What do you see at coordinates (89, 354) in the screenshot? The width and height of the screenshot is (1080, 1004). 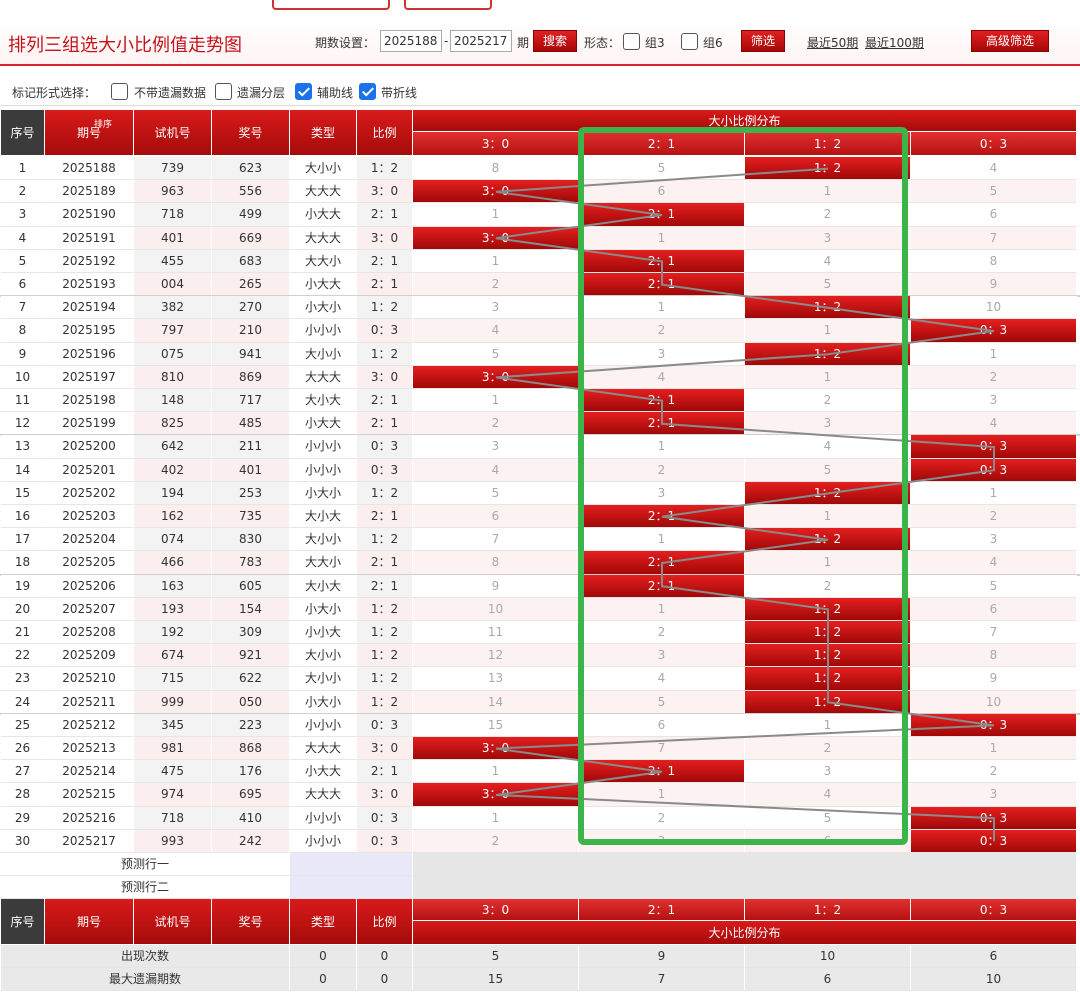 I see `row-period: 2025196` at bounding box center [89, 354].